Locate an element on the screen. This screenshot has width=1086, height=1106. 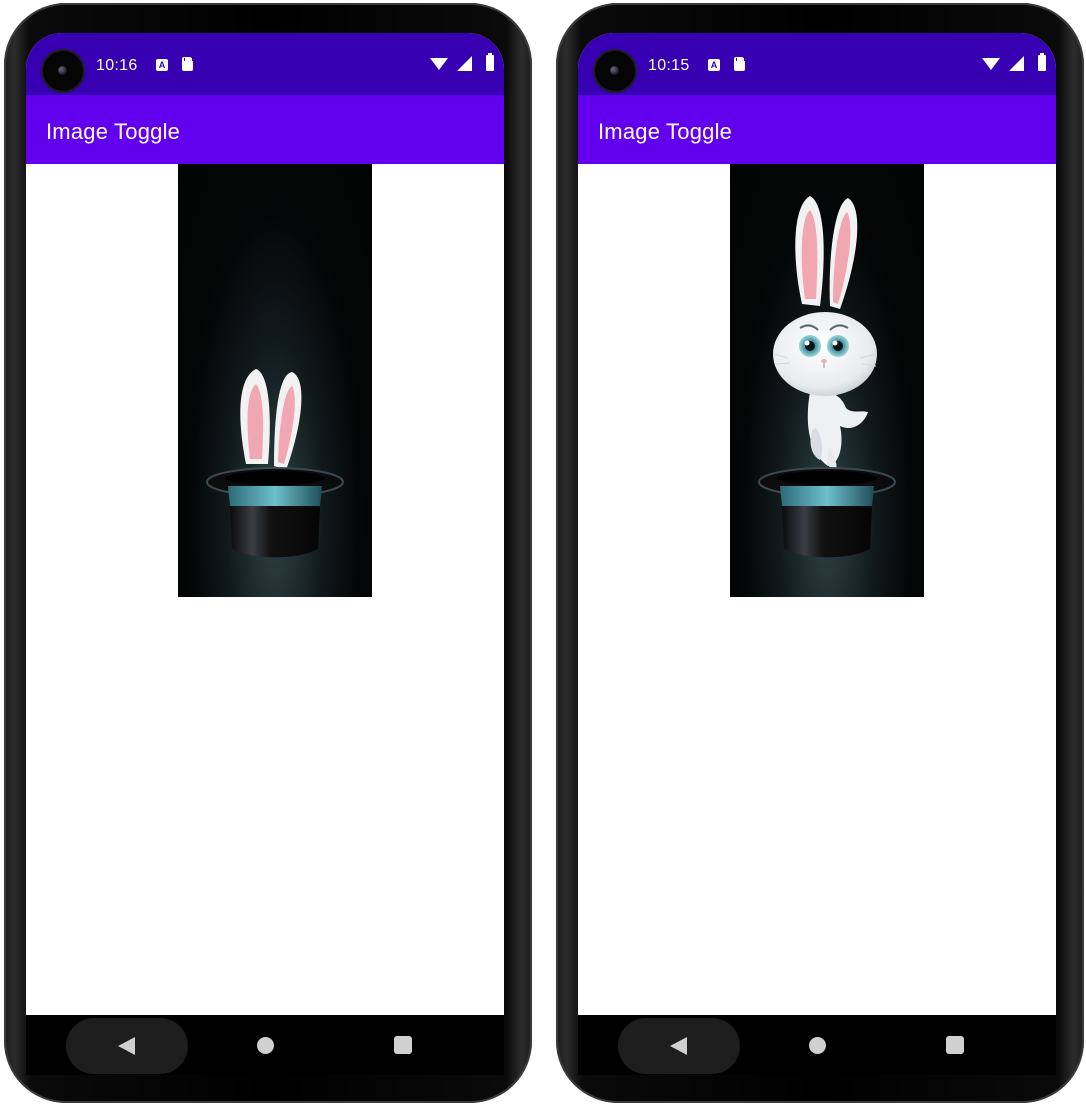
rabbit-jumping-from-hat-illustration is located at coordinates (827, 377).